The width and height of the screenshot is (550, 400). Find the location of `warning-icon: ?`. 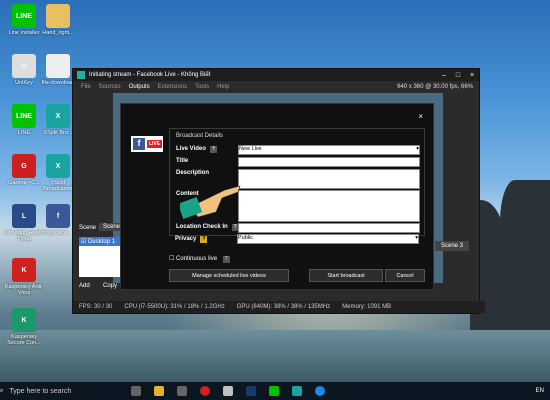

warning-icon: ? is located at coordinates (204, 239).